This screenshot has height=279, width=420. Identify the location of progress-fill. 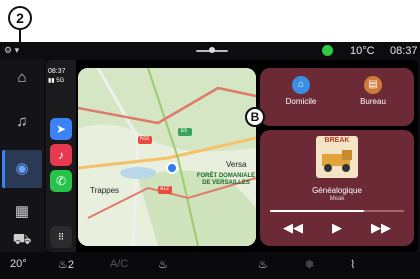
(317, 211).